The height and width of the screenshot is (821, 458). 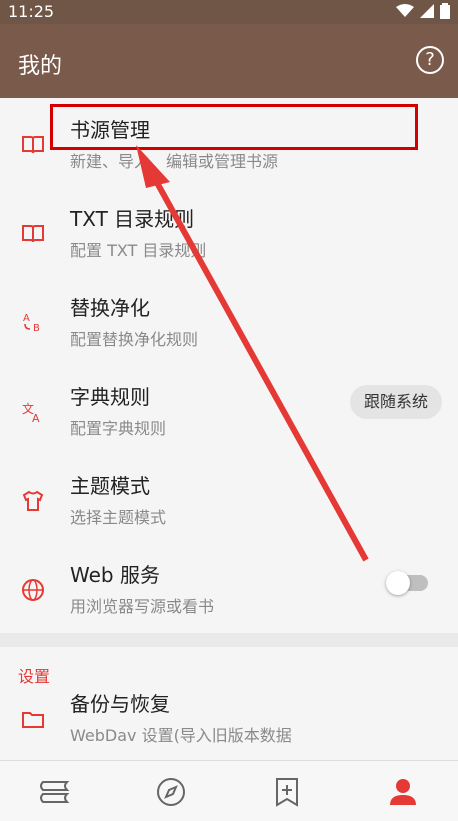 I want to click on theme-mode-value: 跟随系统, so click(x=395, y=402).